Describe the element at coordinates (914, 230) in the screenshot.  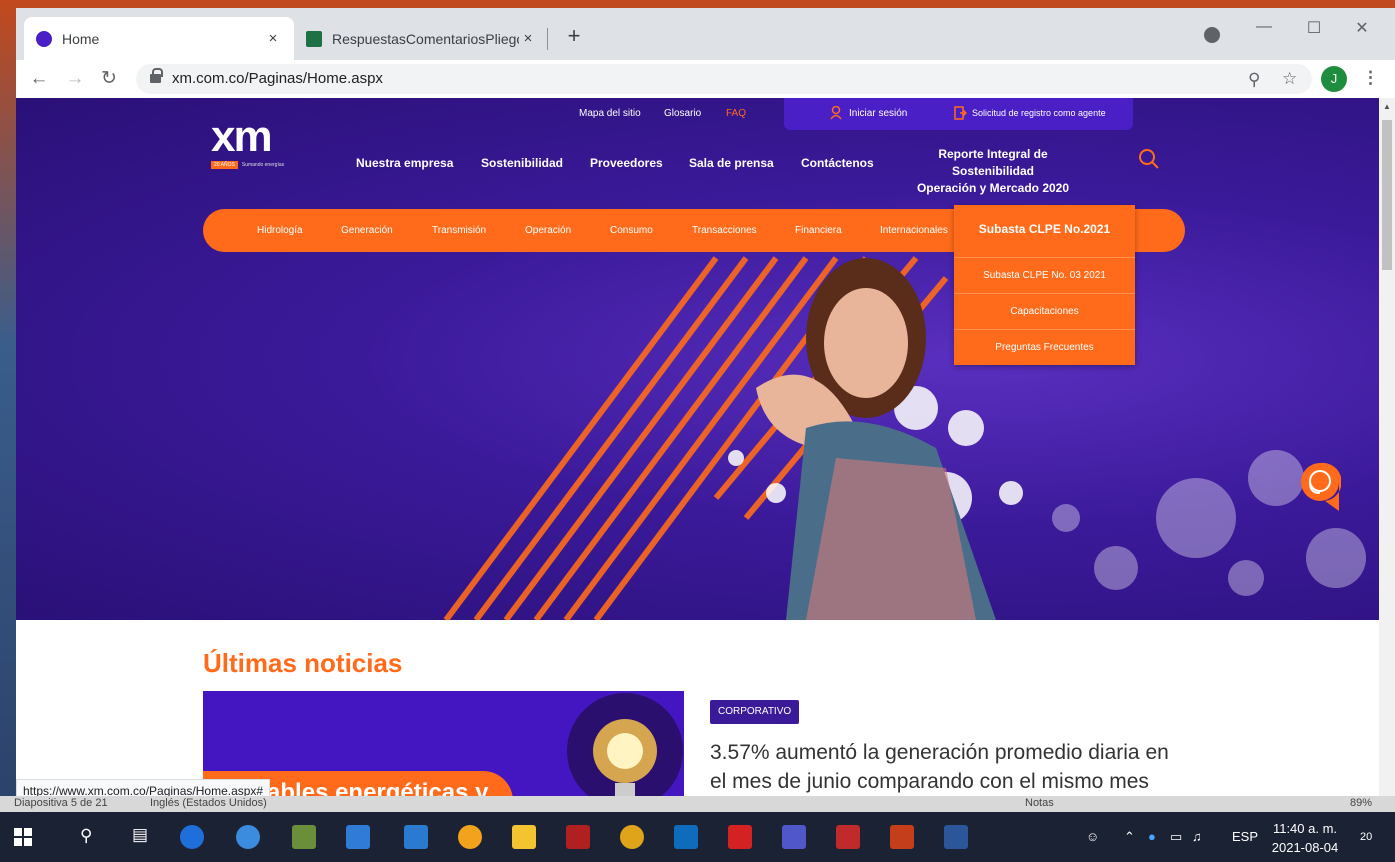
I see `subnav-internacionales: Internacionales` at that location.